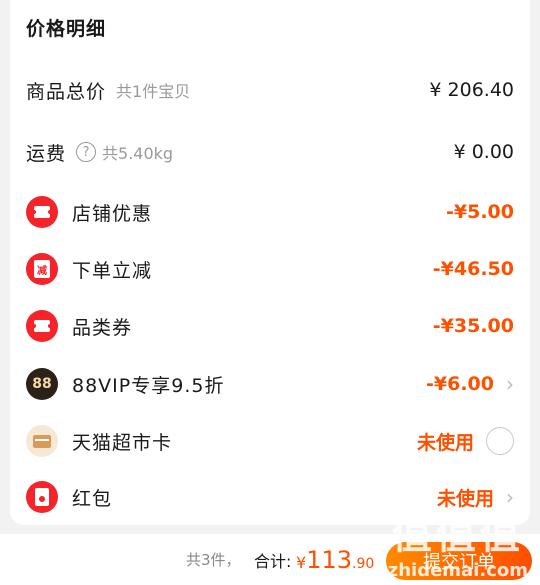 The image size is (540, 585). I want to click on tmall-card-radio, so click(500, 441).